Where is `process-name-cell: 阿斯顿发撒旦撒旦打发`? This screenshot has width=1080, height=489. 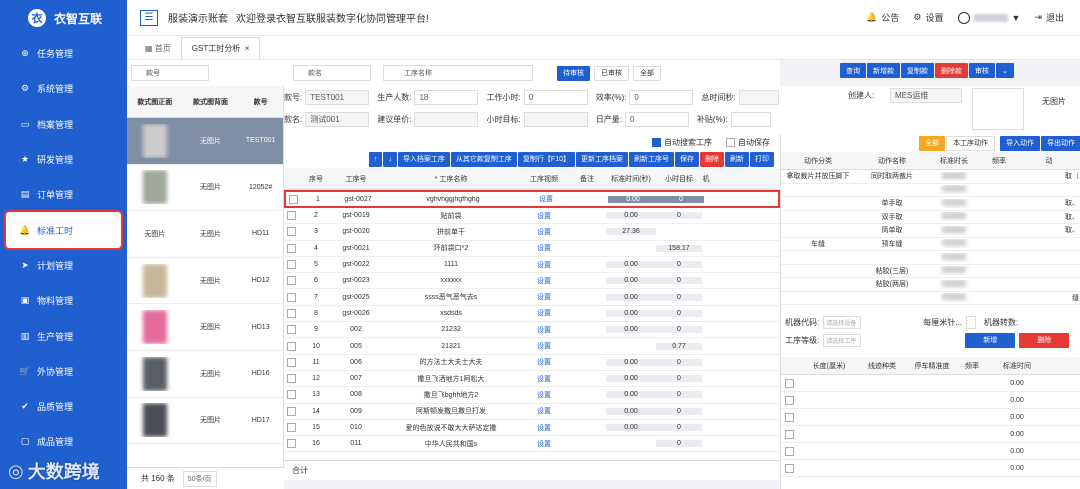
process-name-cell: 阿斯顿发撒旦撒旦打发 is located at coordinates (451, 411).